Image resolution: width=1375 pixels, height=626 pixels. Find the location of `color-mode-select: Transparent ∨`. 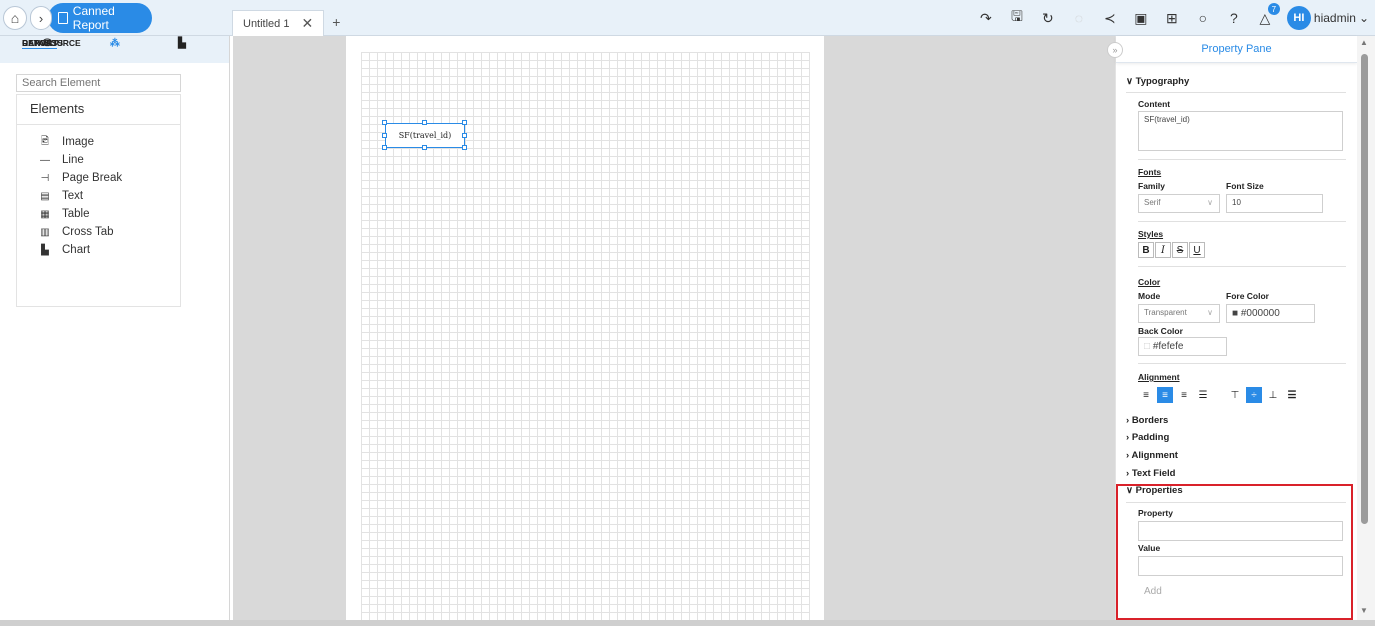

color-mode-select: Transparent ∨ is located at coordinates (1179, 313).